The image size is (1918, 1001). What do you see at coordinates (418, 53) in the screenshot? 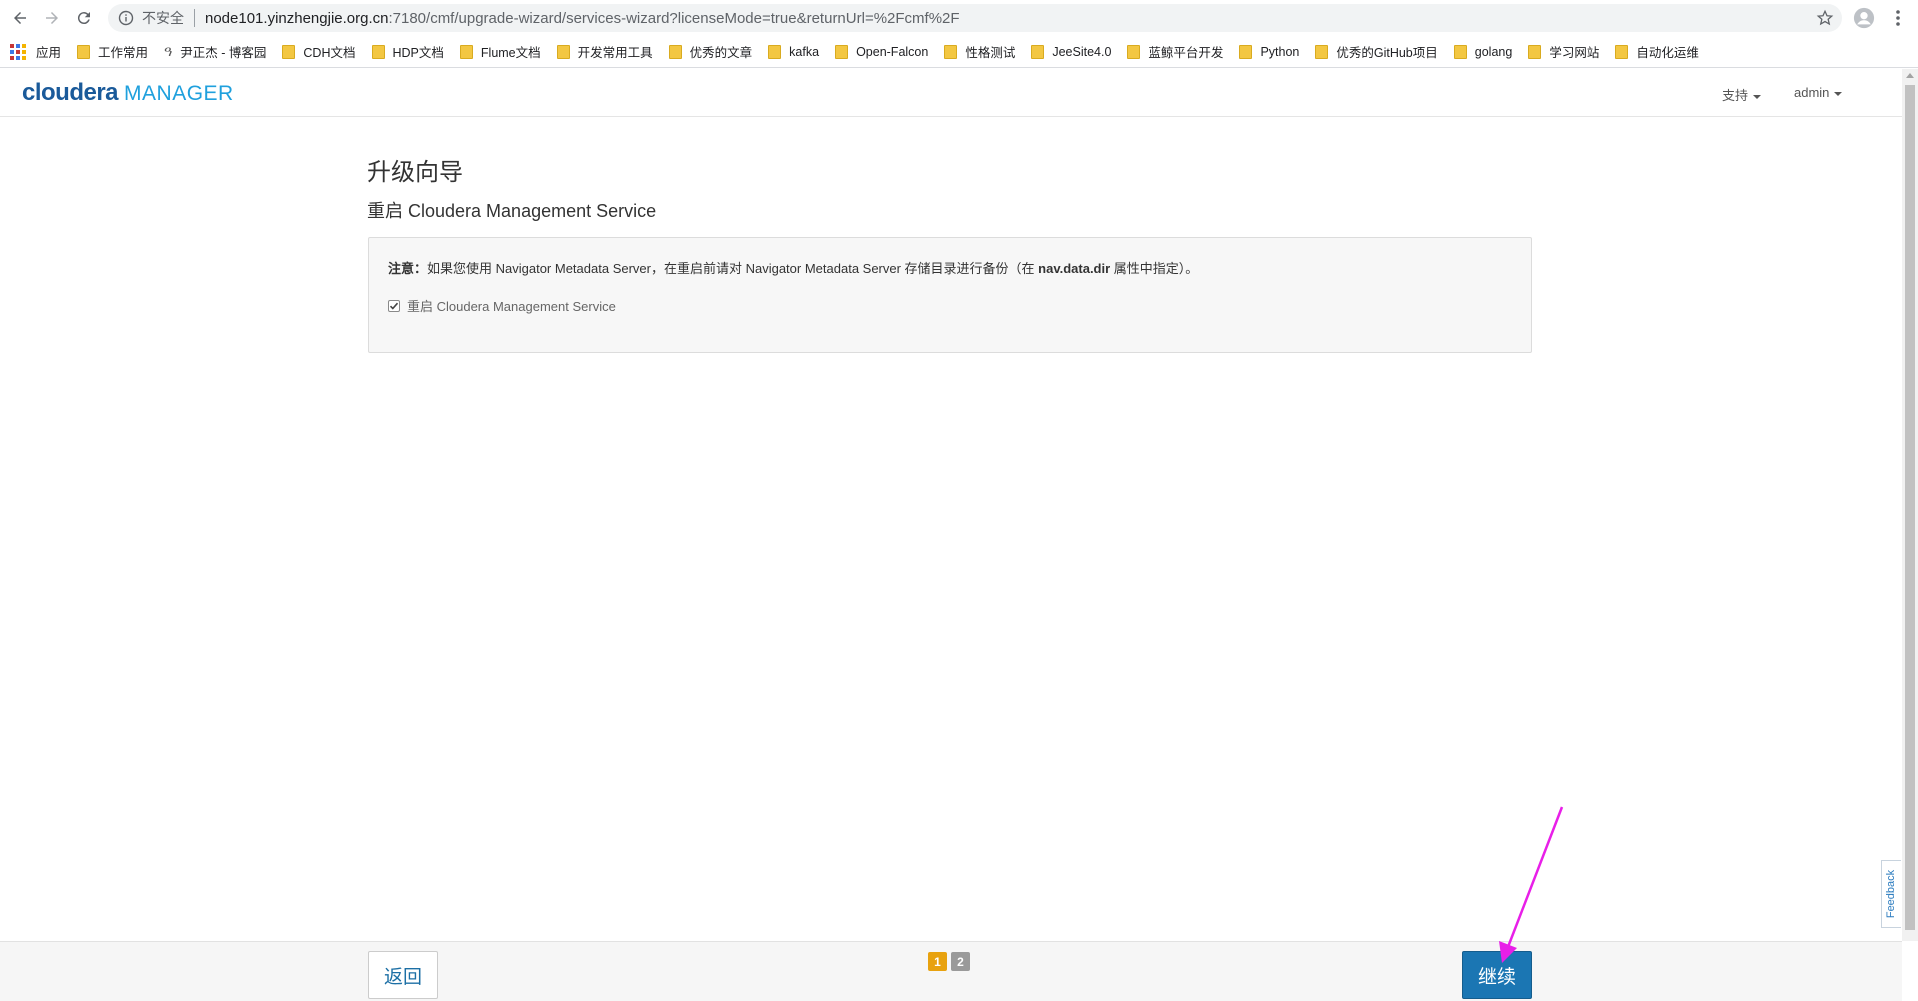
I see `bookmark-label: HDP文档` at bounding box center [418, 53].